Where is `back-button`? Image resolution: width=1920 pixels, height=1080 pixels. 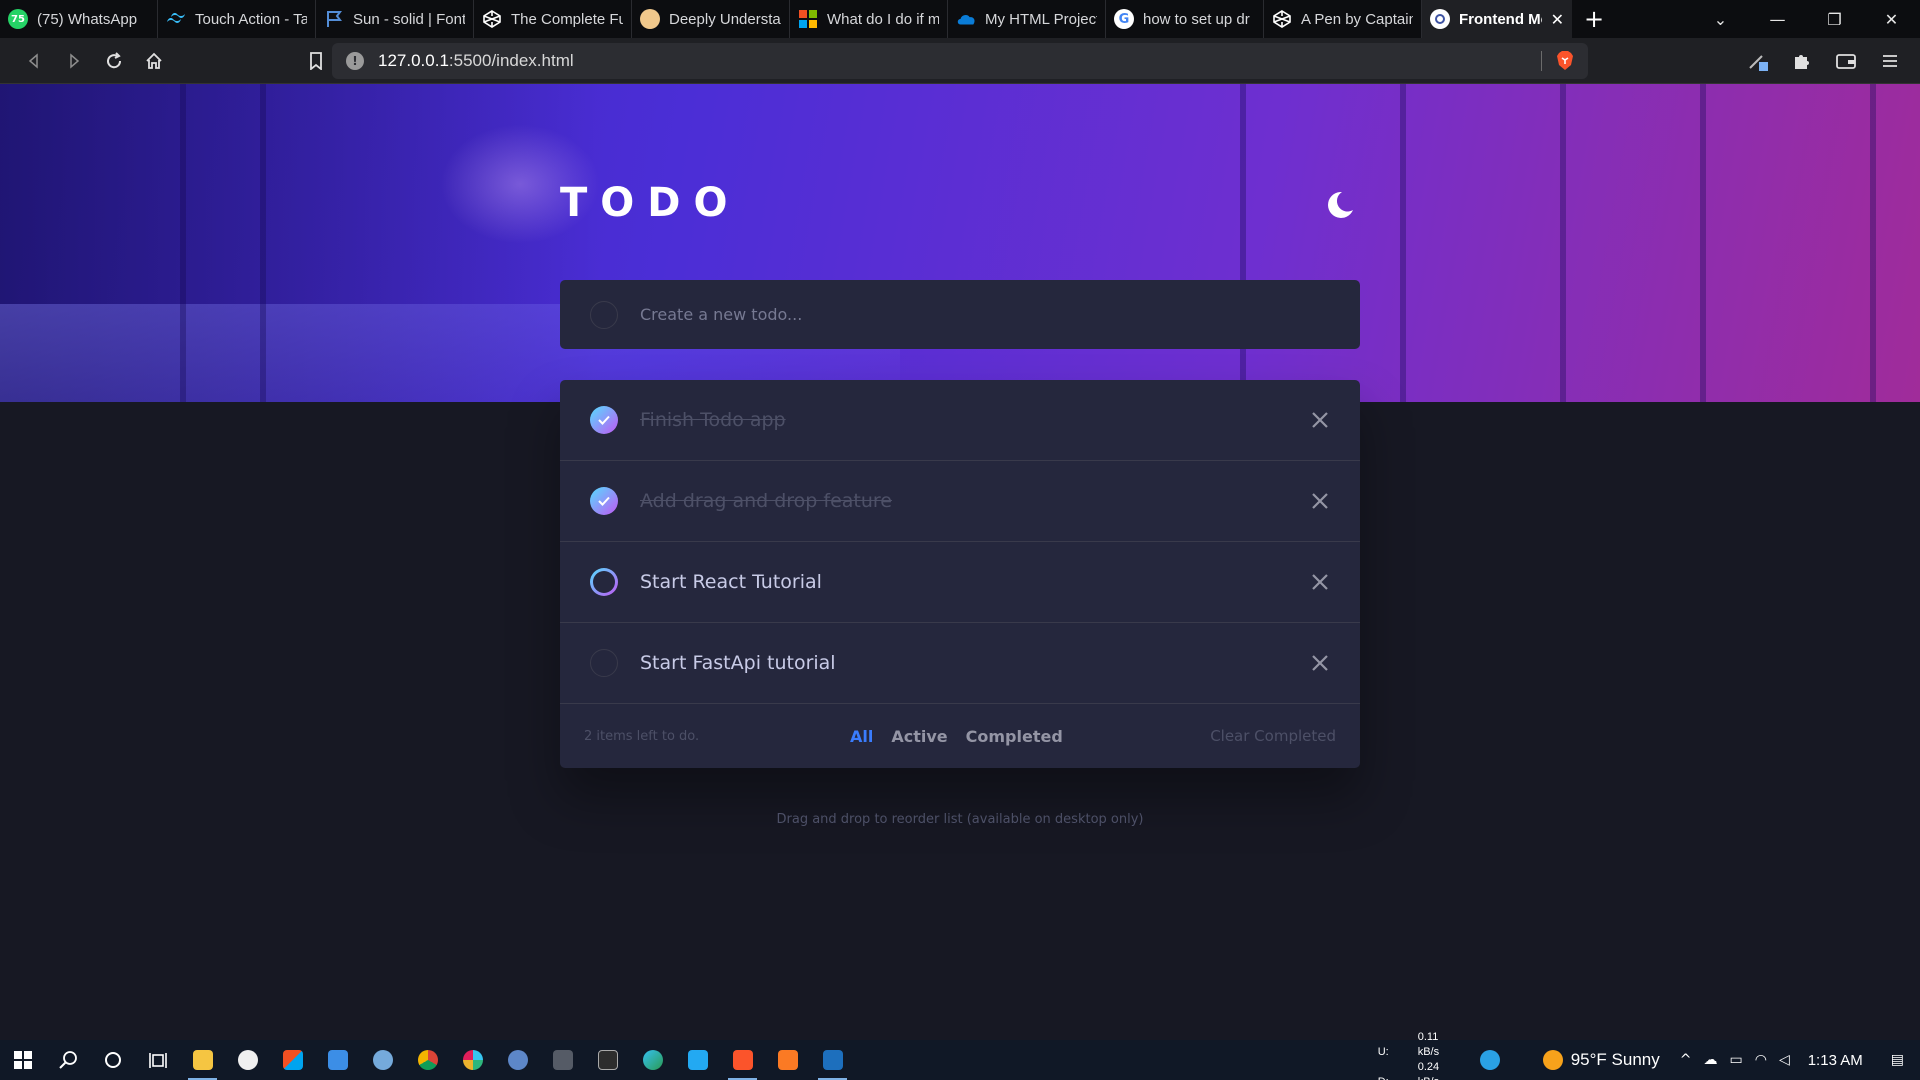 back-button is located at coordinates (34, 61).